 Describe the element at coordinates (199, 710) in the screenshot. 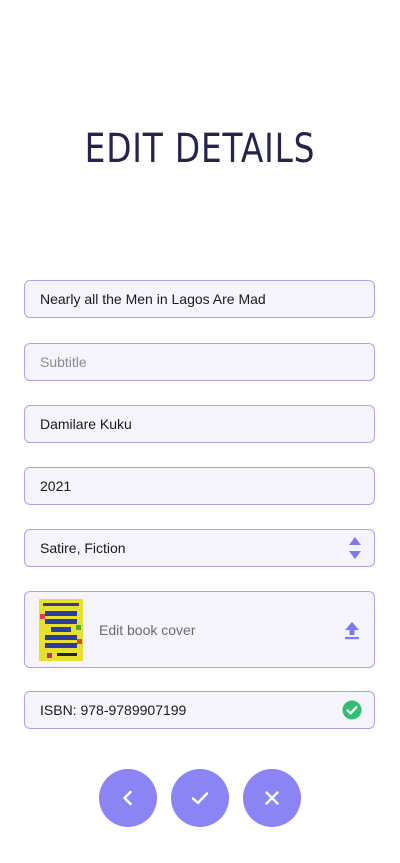

I see `isbn-field: ISBN: 978-9789907199` at that location.